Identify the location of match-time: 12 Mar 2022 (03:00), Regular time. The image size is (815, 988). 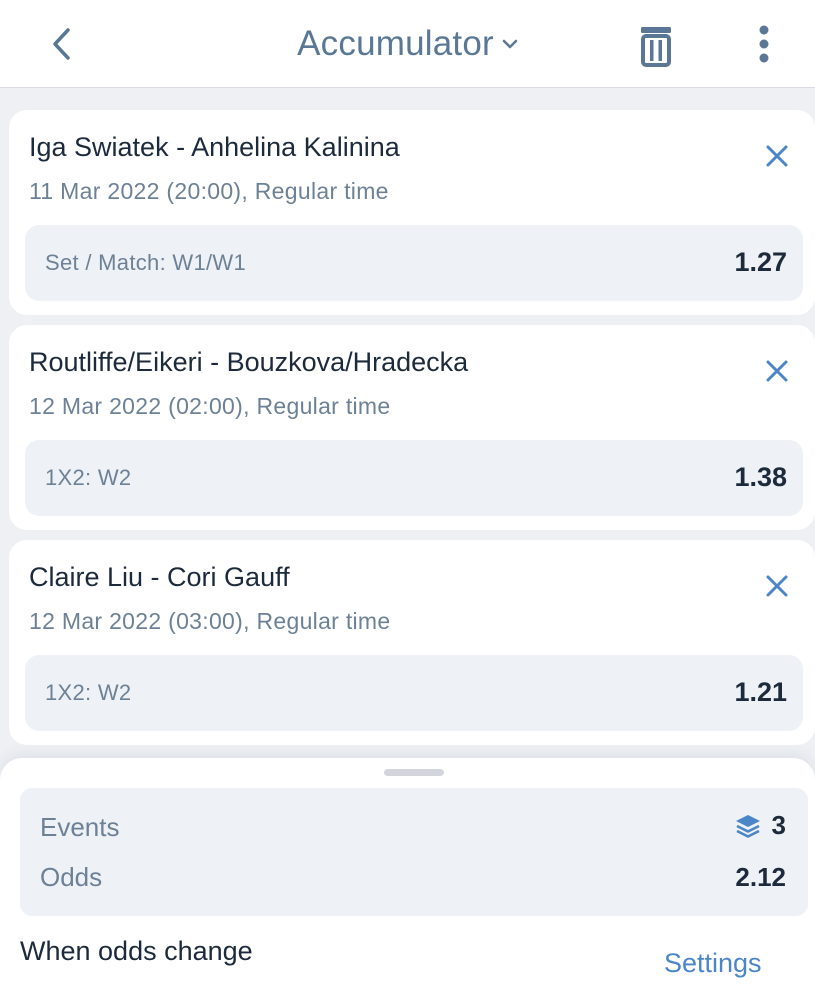
(210, 621).